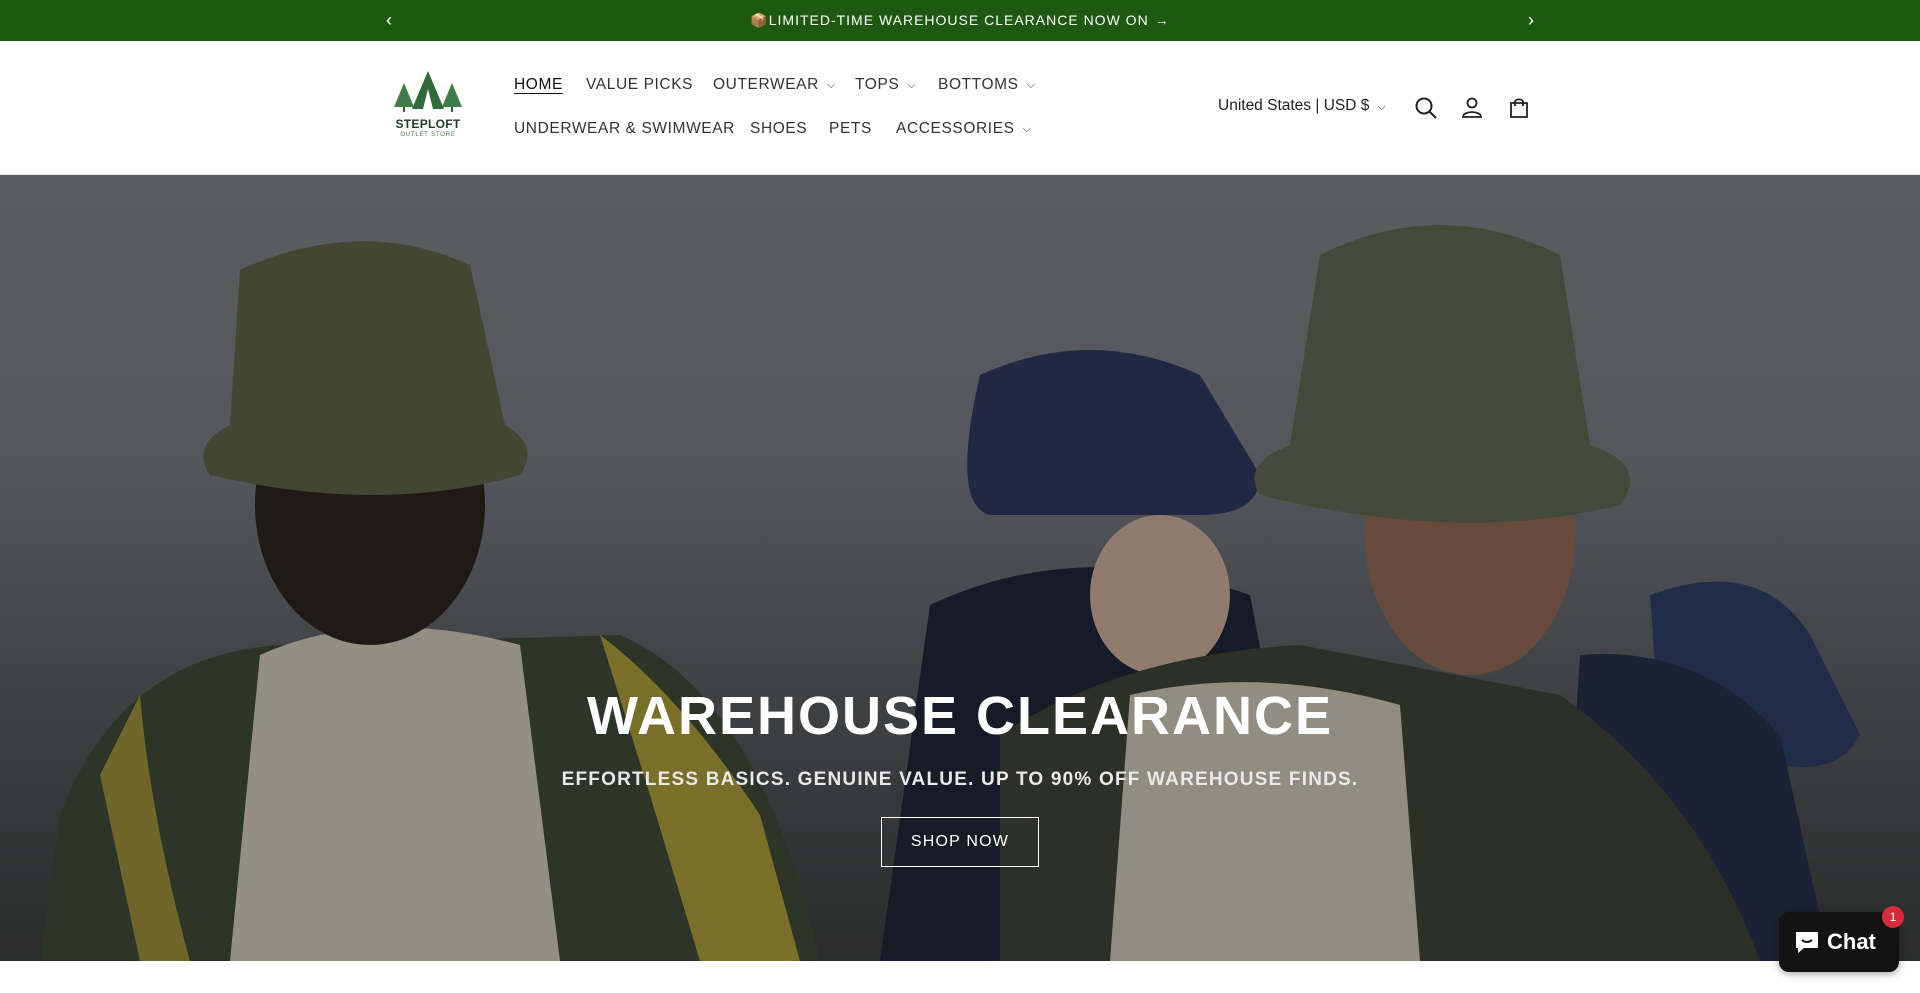 The width and height of the screenshot is (1920, 993). I want to click on account-button, so click(1472, 108).